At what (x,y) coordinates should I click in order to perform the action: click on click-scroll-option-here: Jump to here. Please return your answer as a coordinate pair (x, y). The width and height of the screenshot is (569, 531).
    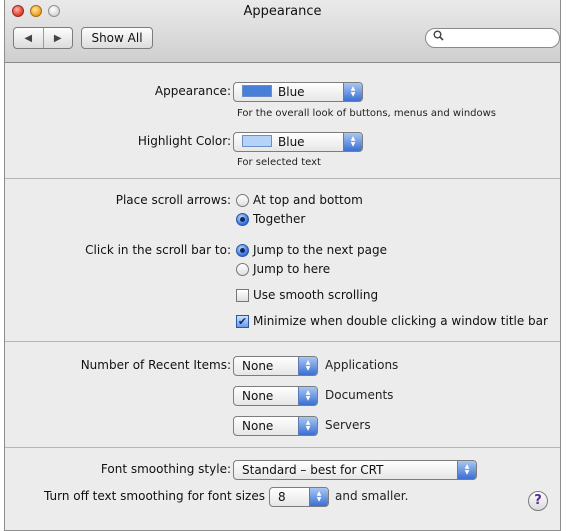
    Looking at the image, I should click on (283, 269).